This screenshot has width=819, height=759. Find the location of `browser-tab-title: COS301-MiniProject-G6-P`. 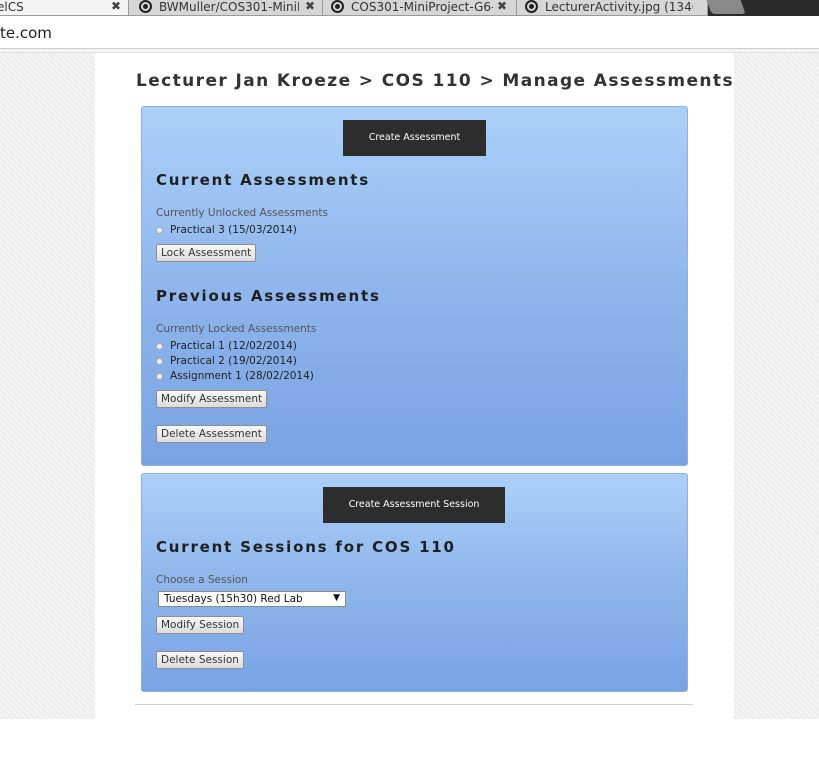

browser-tab-title: COS301-MiniProject-G6-P is located at coordinates (422, 7).